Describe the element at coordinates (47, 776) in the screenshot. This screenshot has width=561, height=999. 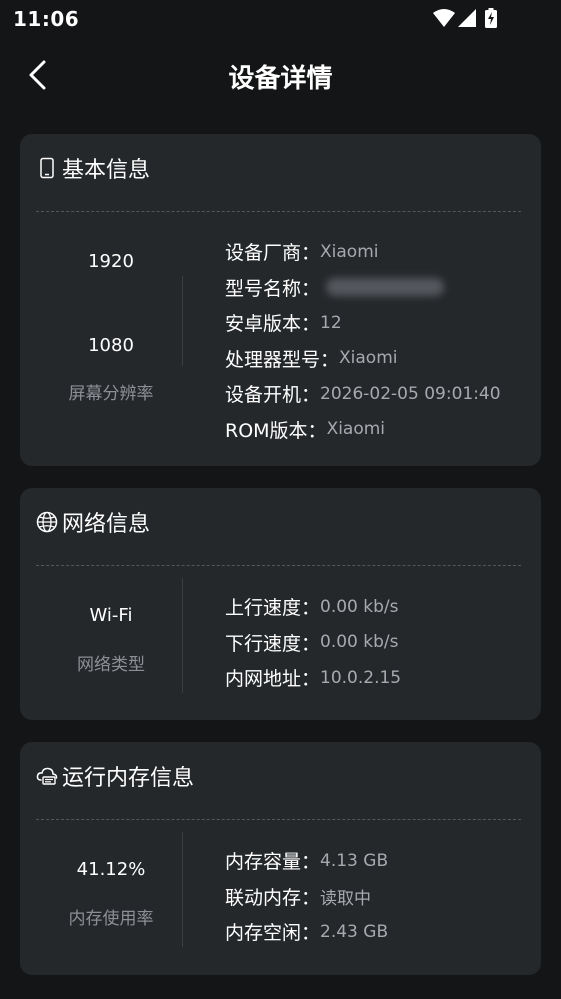
I see `cloud-memory-icon` at that location.